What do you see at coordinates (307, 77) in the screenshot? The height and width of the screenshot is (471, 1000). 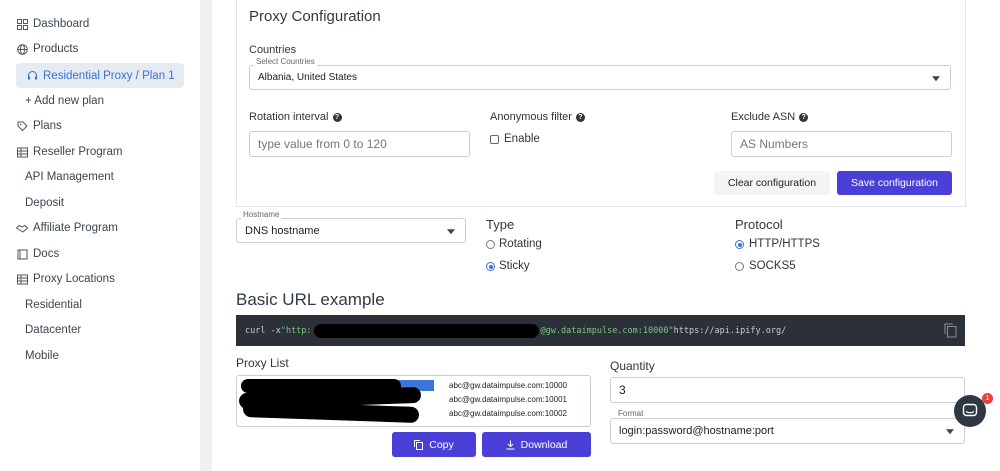 I see `countries-value: Albania, United States` at bounding box center [307, 77].